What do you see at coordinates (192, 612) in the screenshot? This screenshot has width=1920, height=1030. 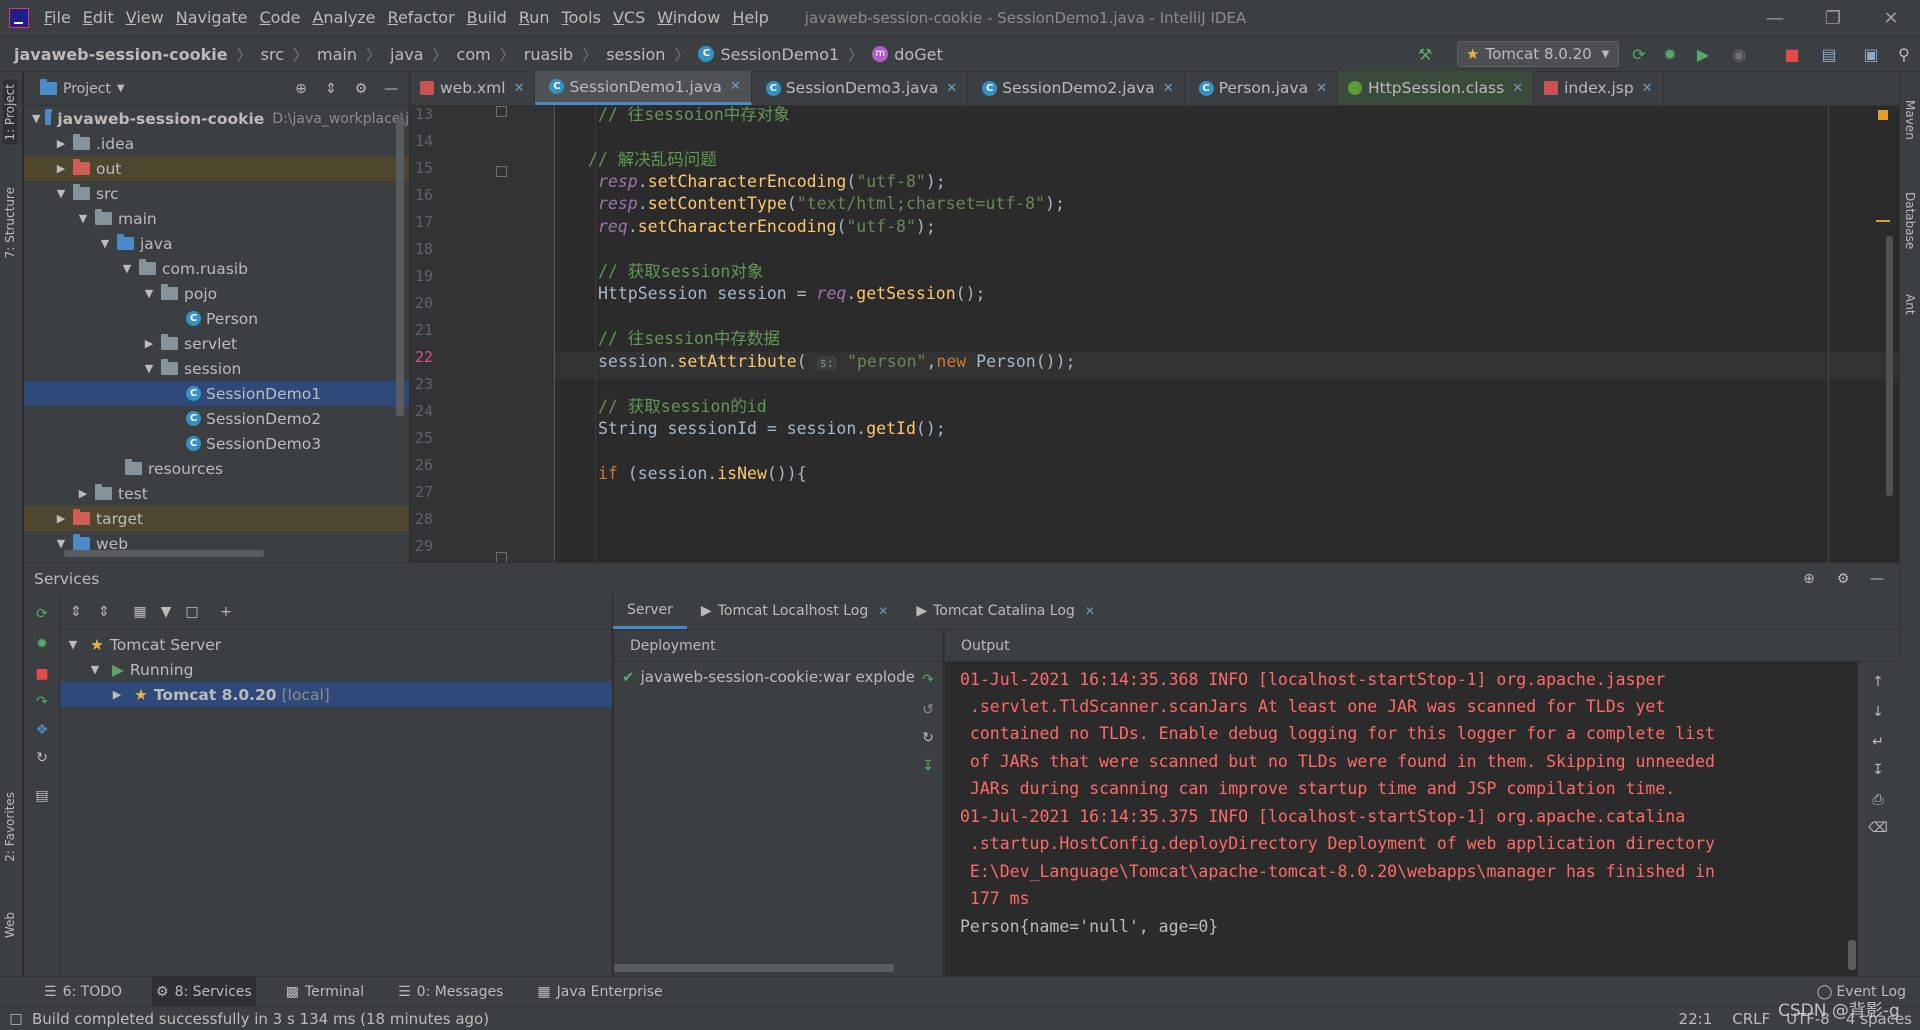 I see `new-tab-icon: □` at bounding box center [192, 612].